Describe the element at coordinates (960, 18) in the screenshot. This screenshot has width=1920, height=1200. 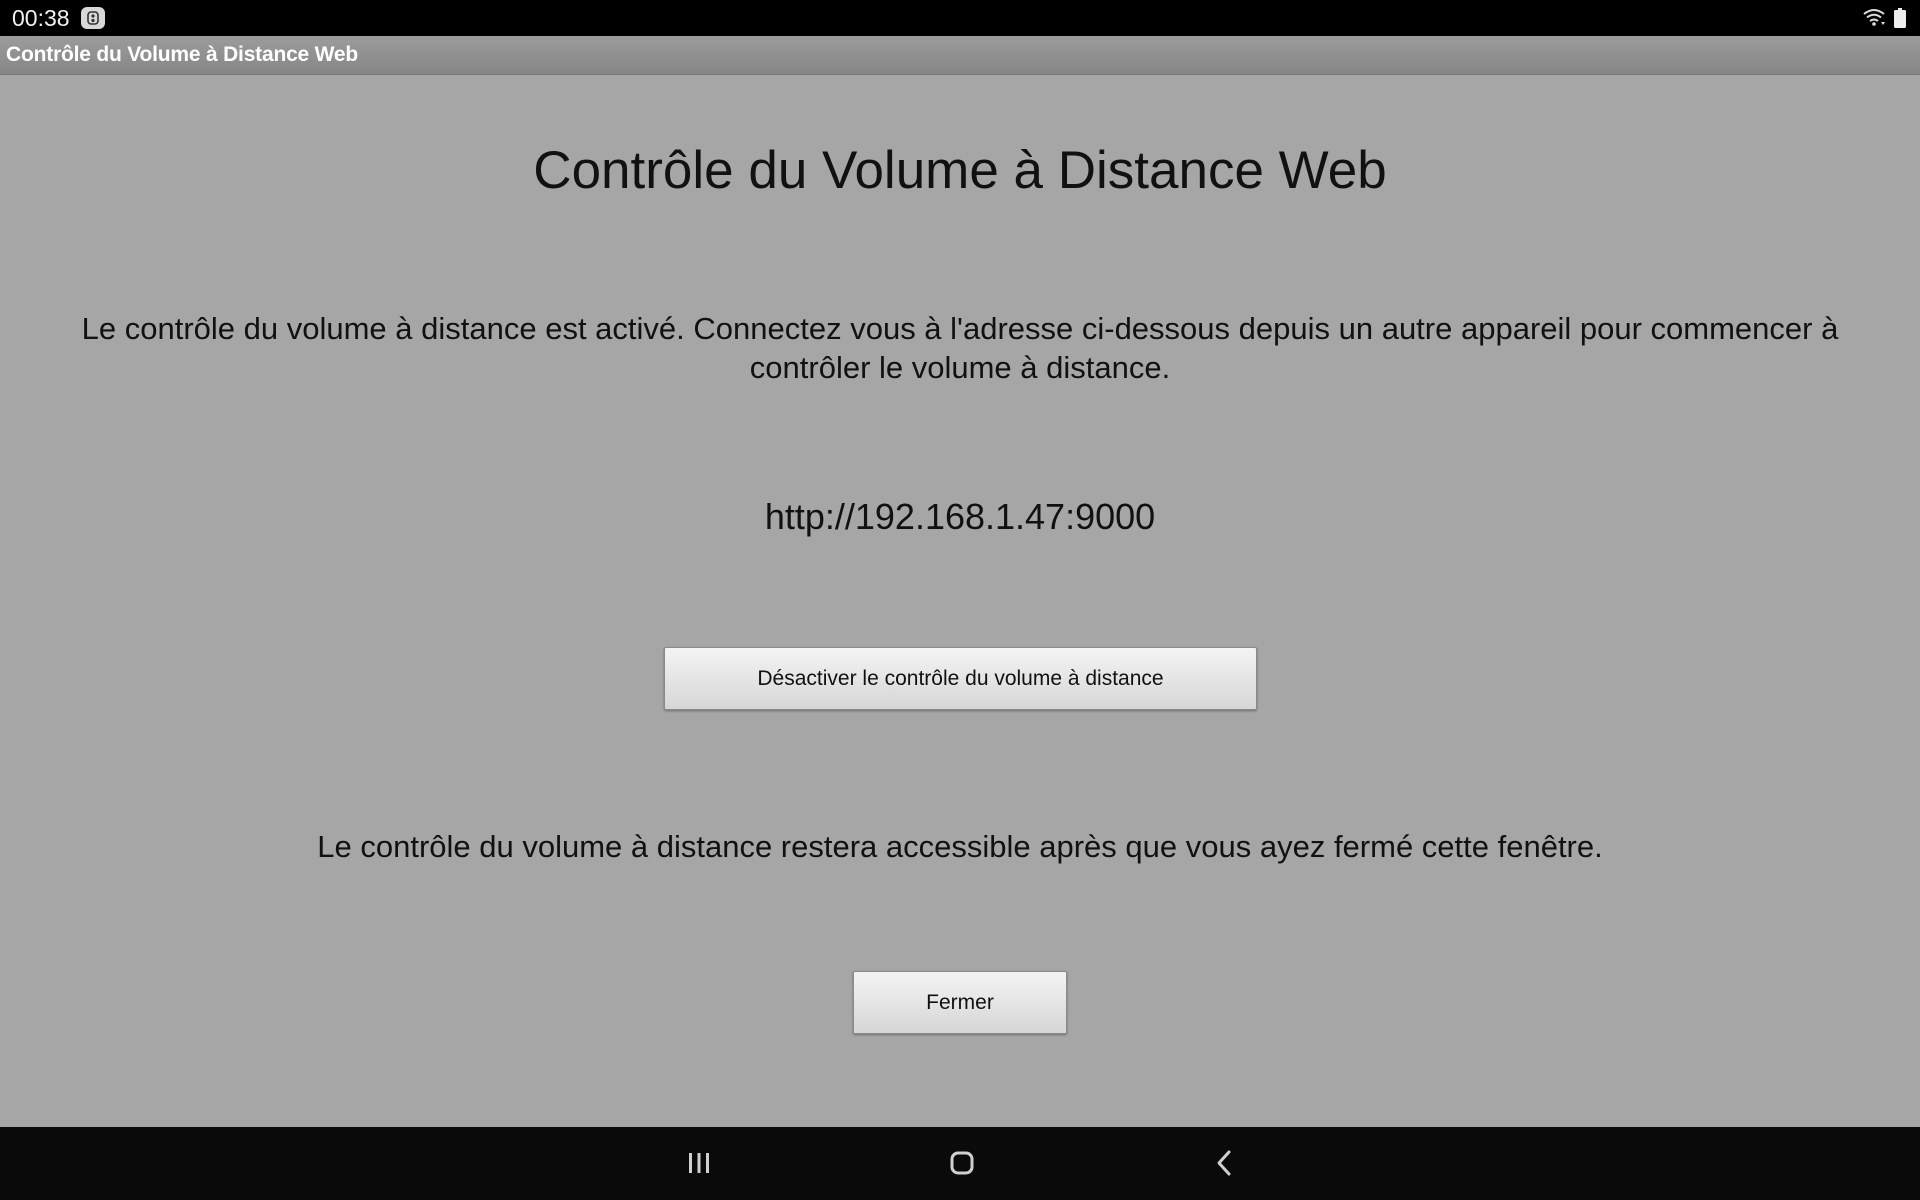
I see `status-bar: 00:38` at that location.